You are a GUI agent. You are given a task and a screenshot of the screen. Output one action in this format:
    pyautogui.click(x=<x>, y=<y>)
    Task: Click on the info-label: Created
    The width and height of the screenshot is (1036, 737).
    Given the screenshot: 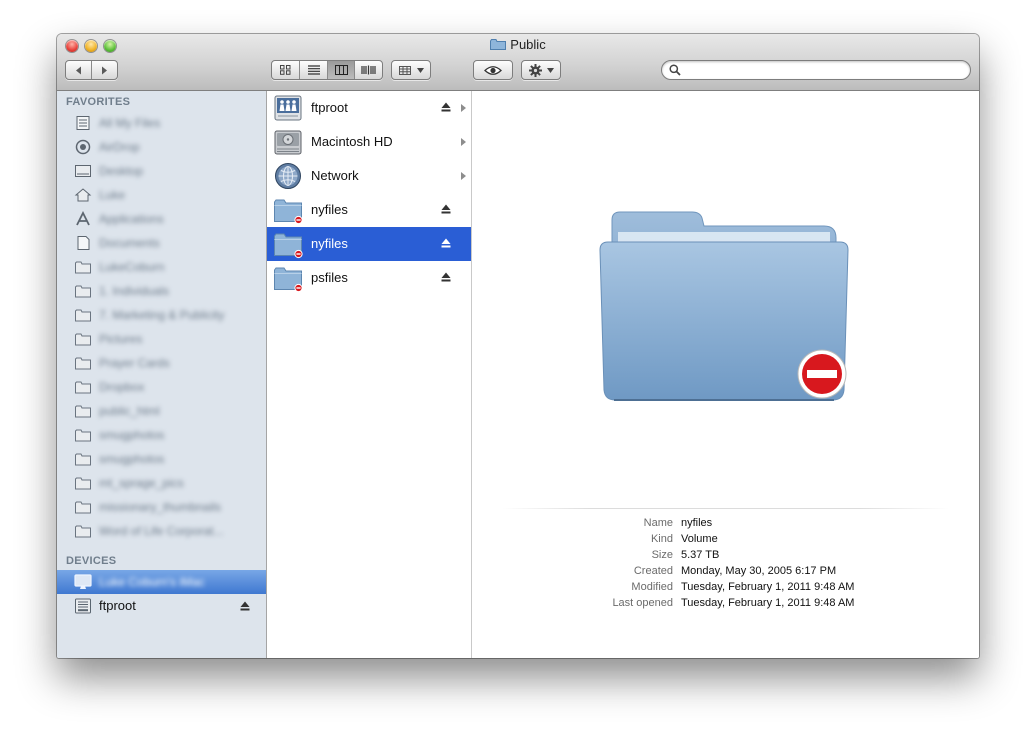 What is the action you would take?
    pyautogui.click(x=653, y=571)
    